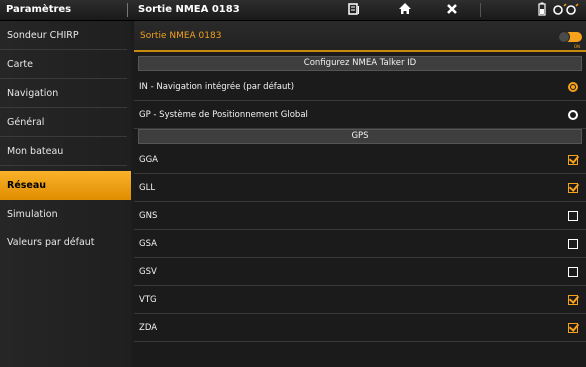 This screenshot has width=586, height=367. What do you see at coordinates (452, 11) in the screenshot?
I see `close-icon` at bounding box center [452, 11].